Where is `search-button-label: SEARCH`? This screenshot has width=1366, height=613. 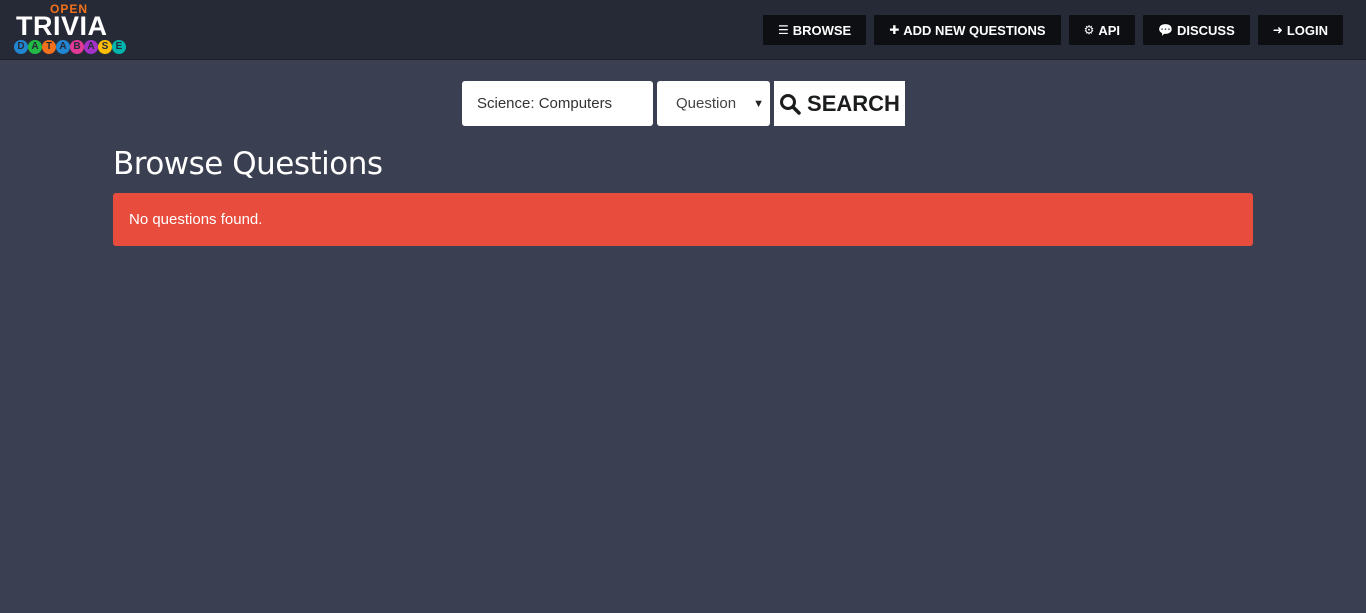
search-button-label: SEARCH is located at coordinates (853, 103).